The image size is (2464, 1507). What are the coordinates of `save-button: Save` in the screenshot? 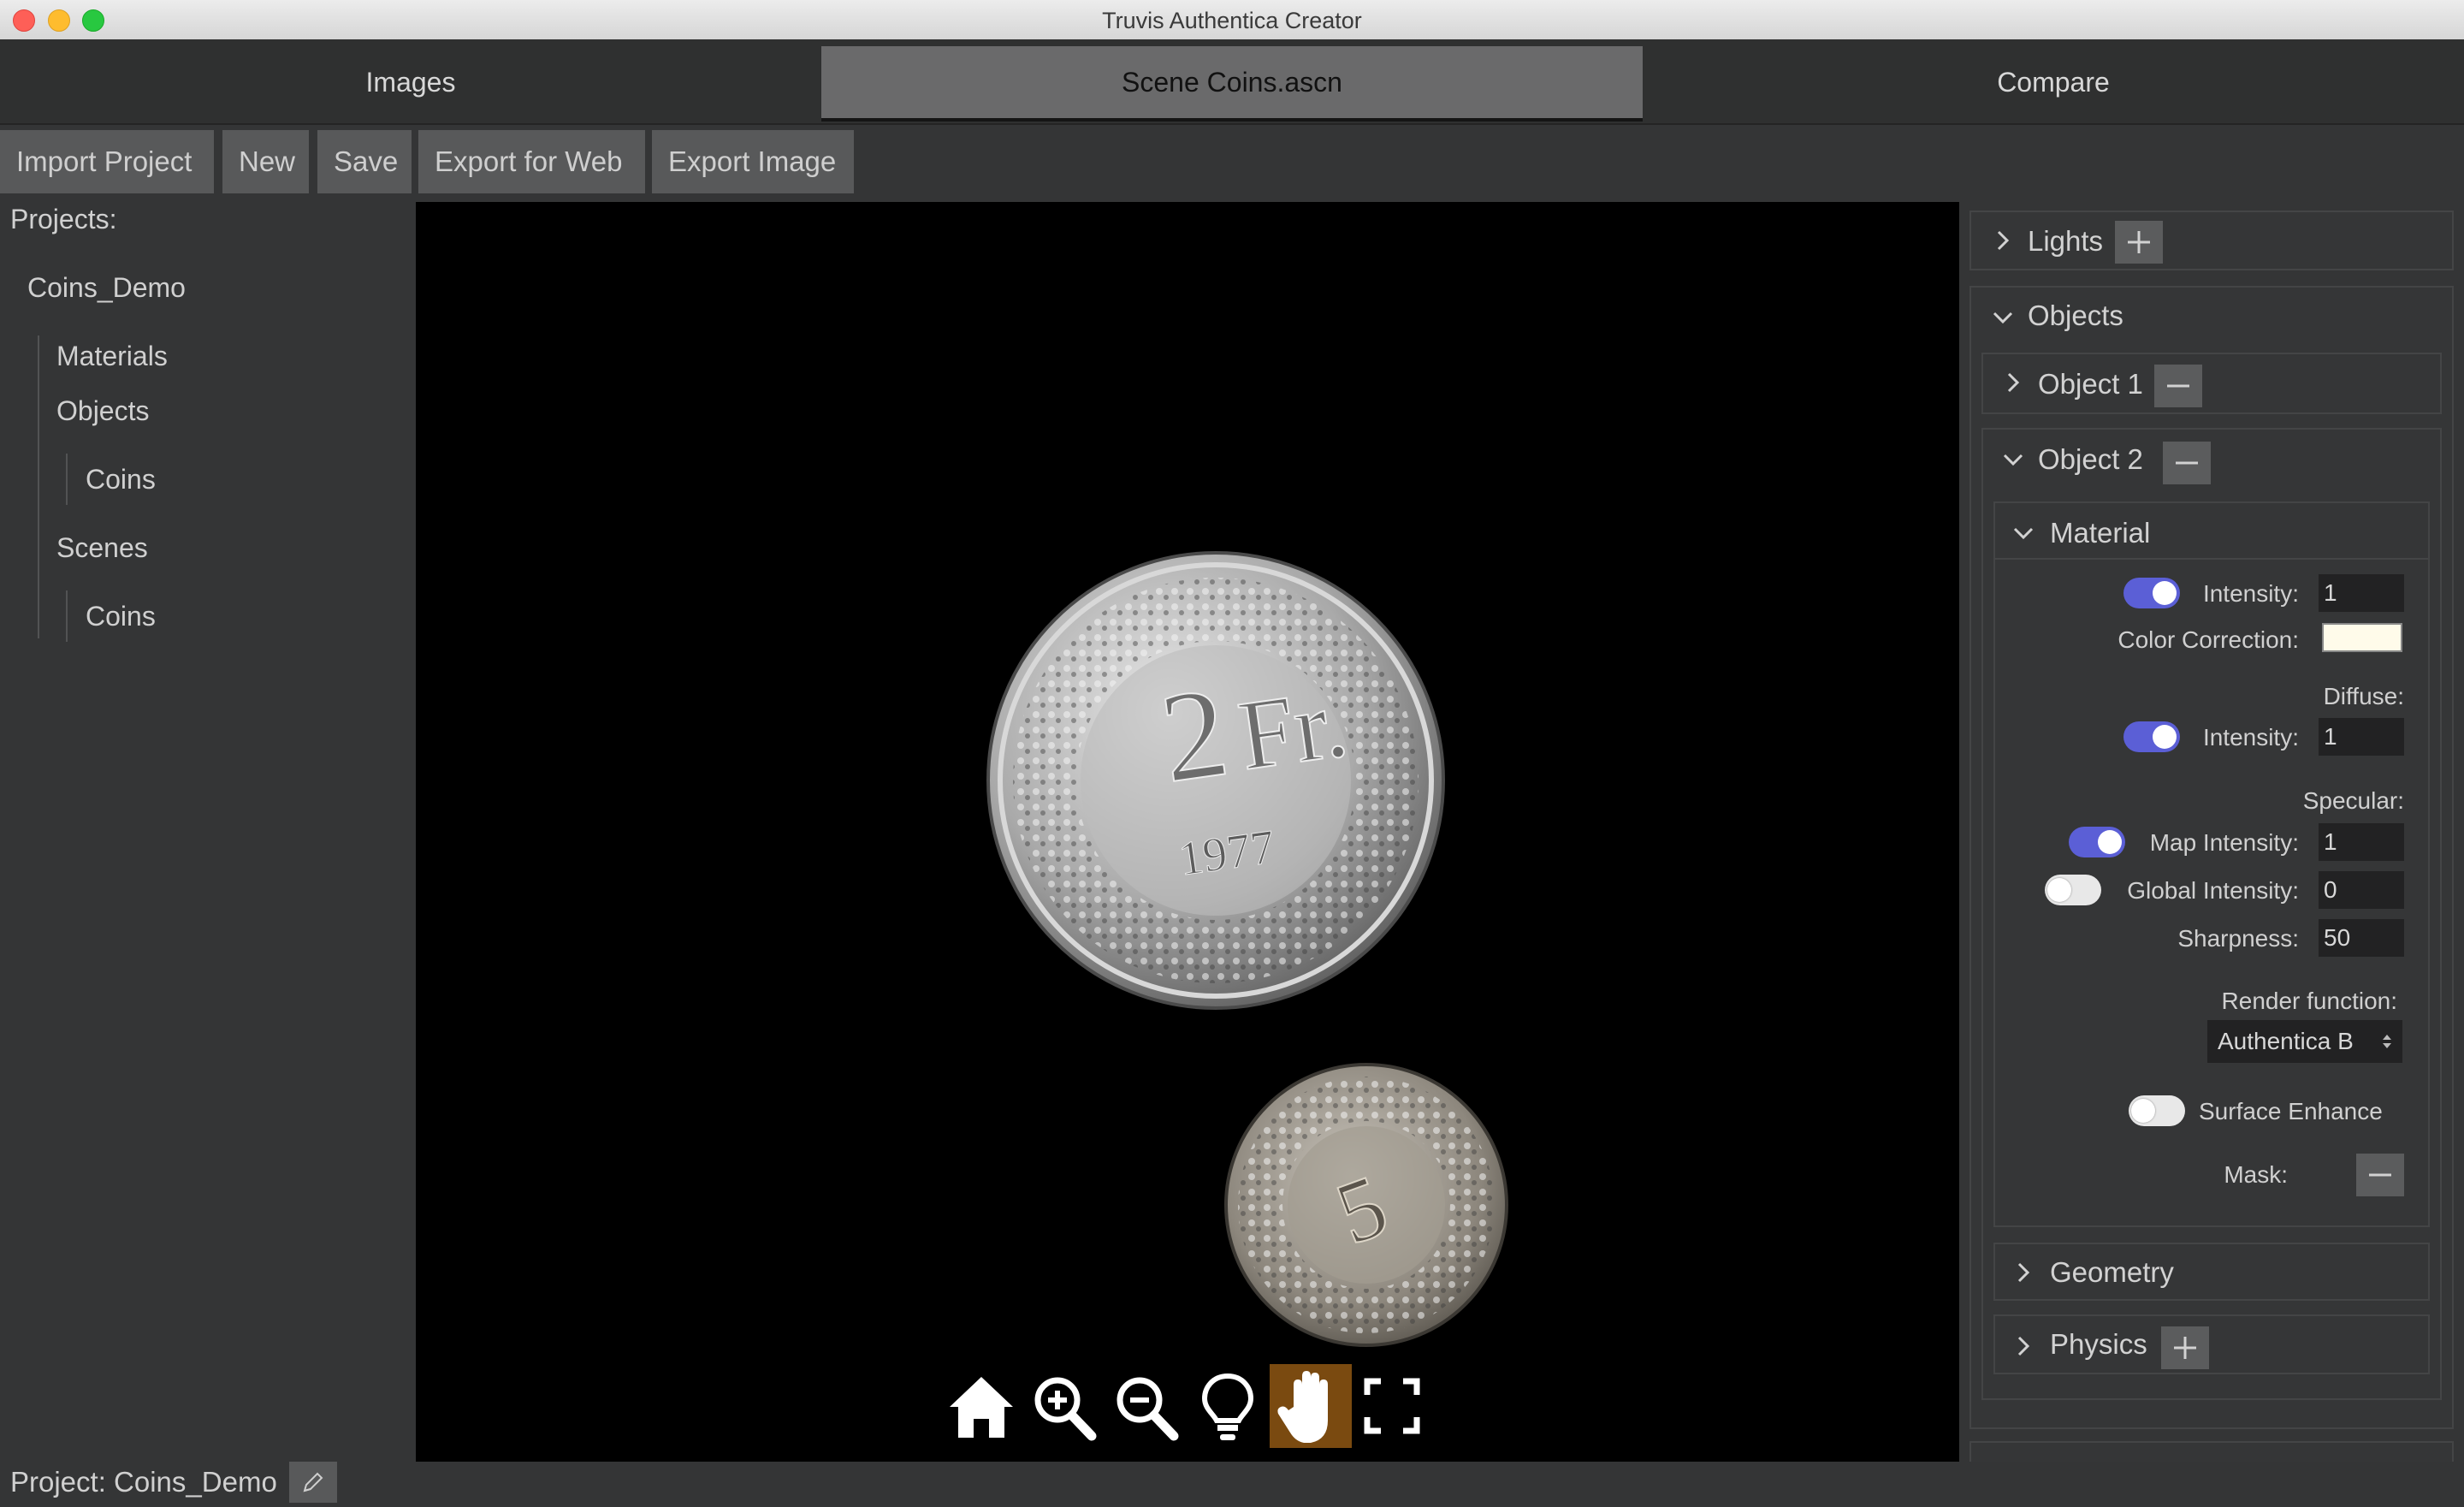 It's located at (364, 161).